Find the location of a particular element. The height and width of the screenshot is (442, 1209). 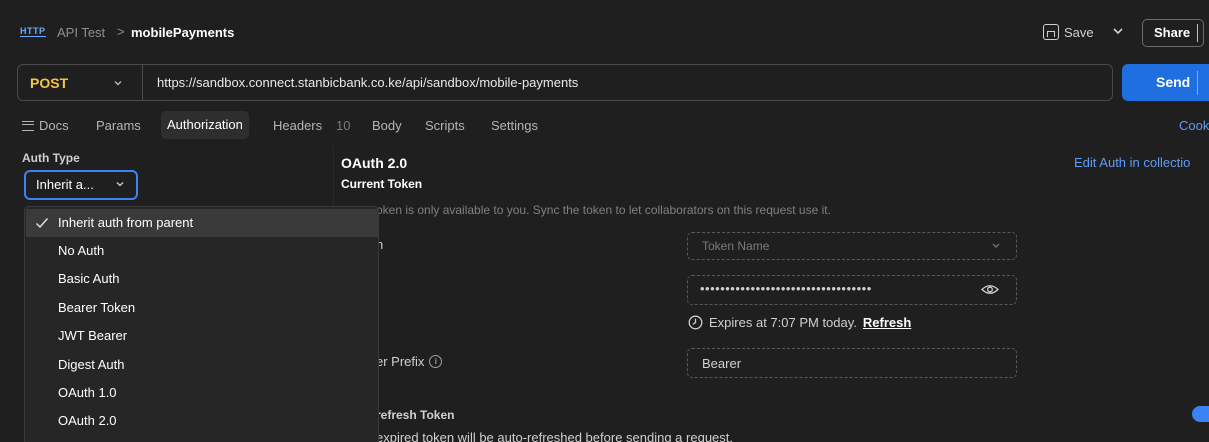

auth-type-label: Auth Type is located at coordinates (51, 158).